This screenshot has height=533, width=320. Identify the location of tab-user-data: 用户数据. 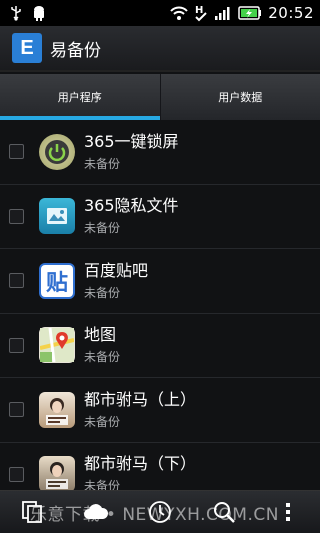
(239, 97).